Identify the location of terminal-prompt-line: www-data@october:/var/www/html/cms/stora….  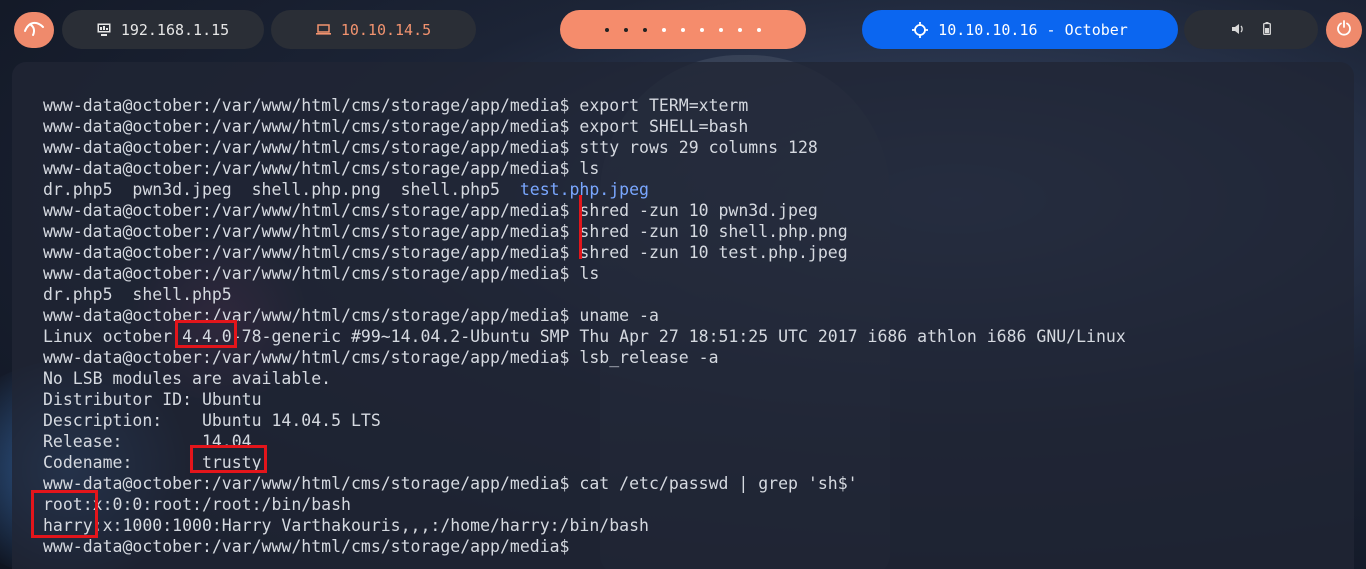
(584, 546).